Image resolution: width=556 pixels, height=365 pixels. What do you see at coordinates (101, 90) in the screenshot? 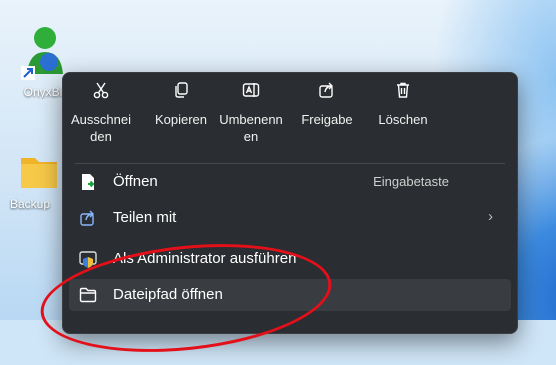
I see `cut-icon` at bounding box center [101, 90].